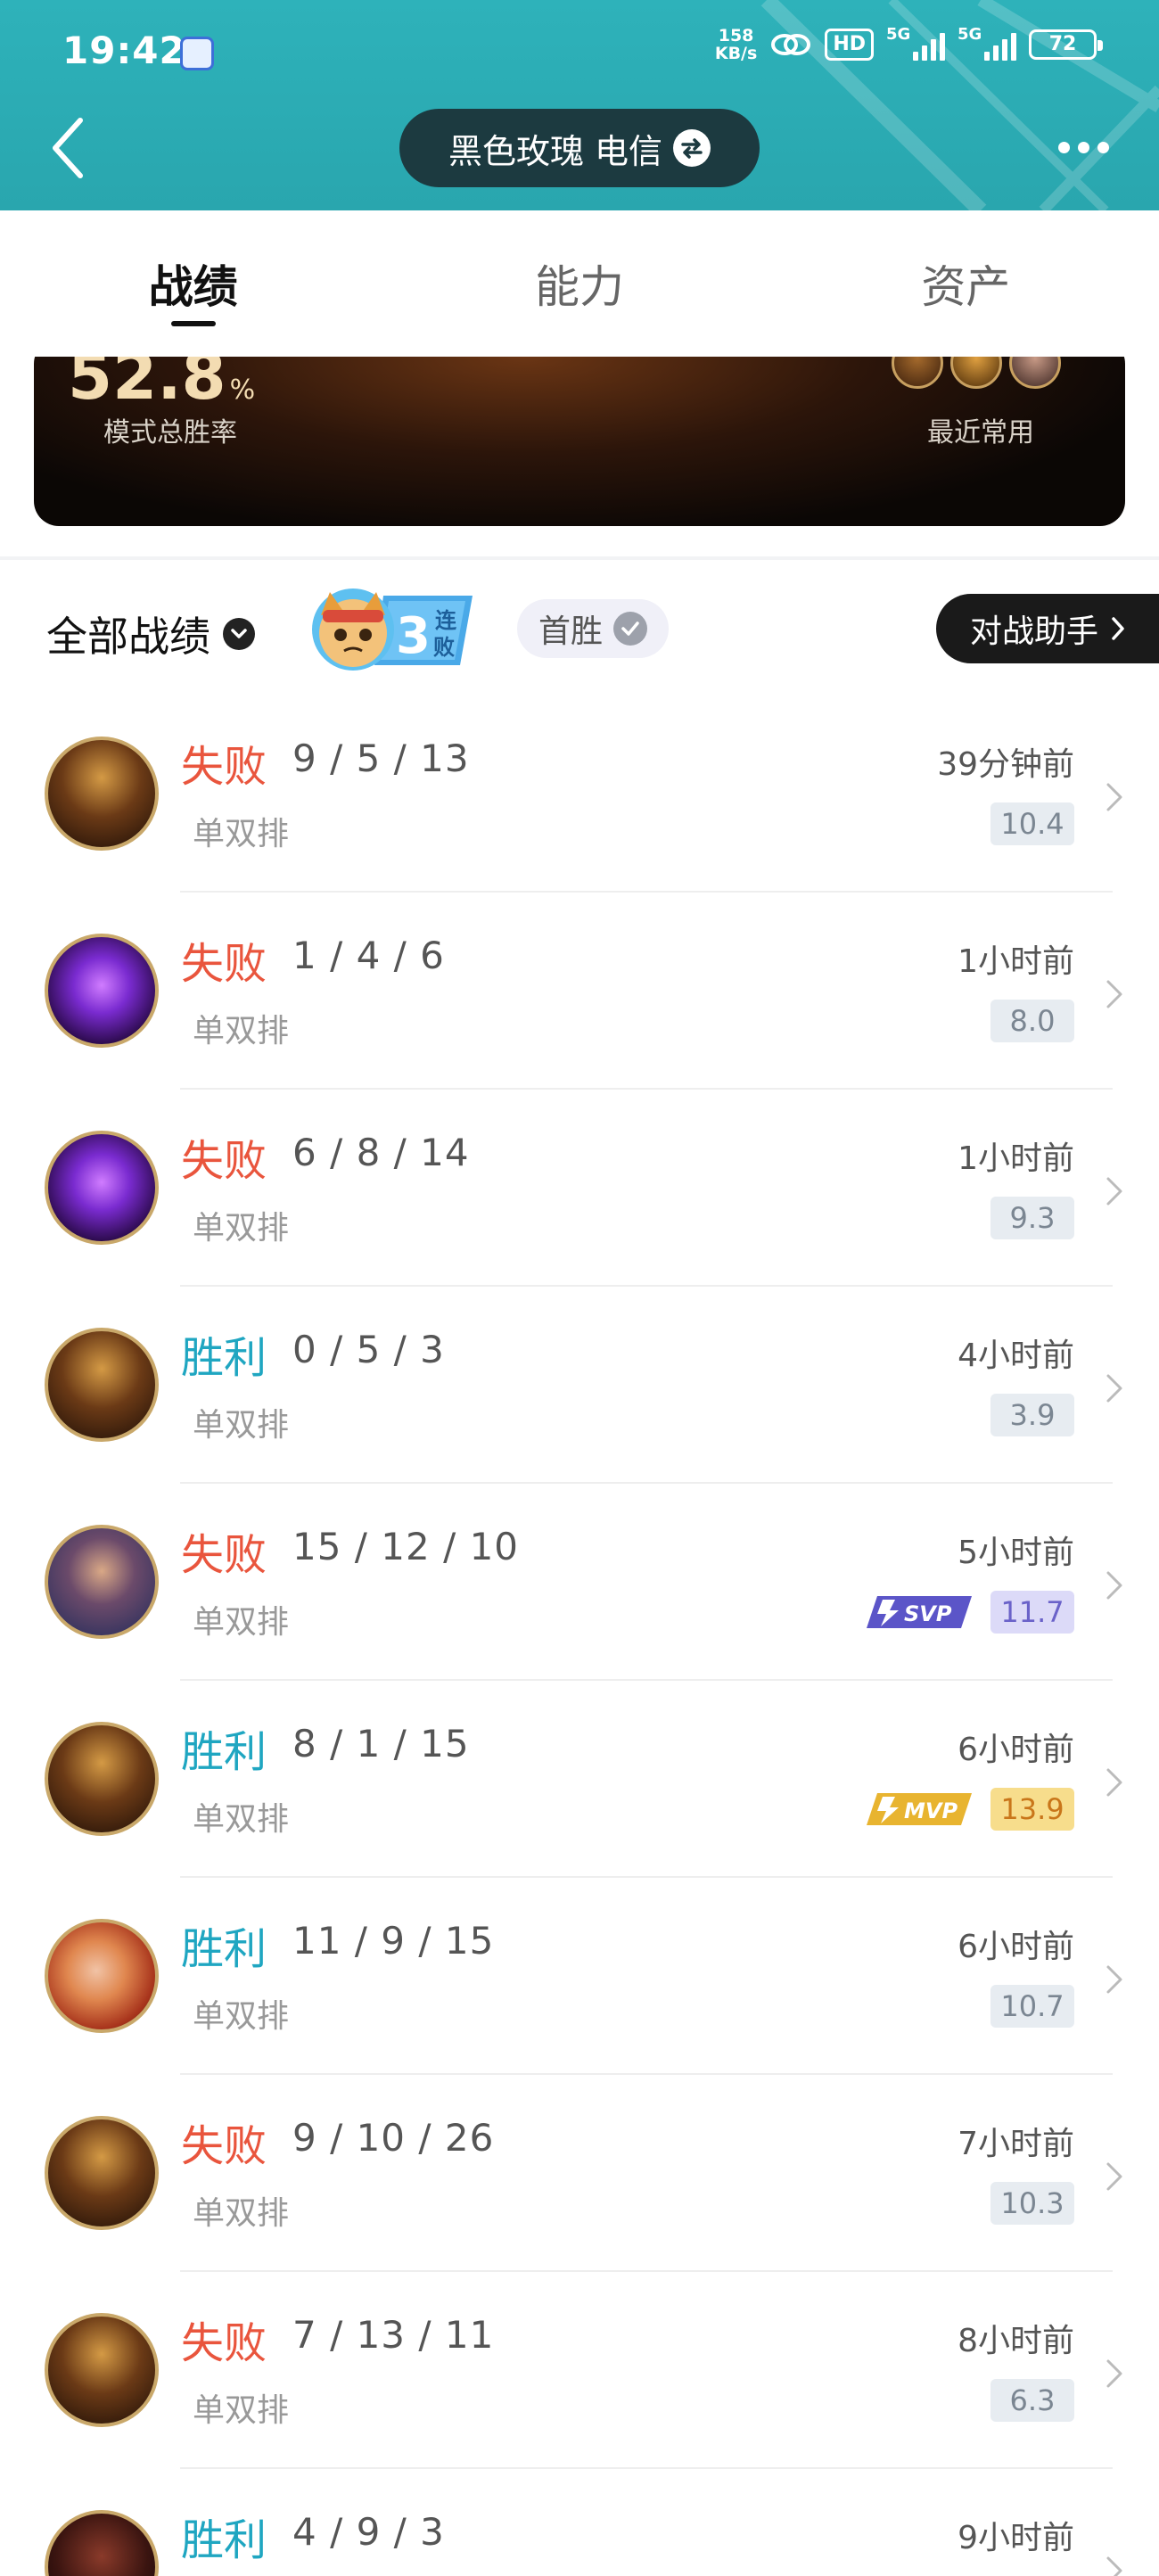 Image resolution: width=1159 pixels, height=2576 pixels. I want to click on match-row: 失败 15 / 12 / 10 单双排 5小时前 11.7 SVP, so click(579, 1582).